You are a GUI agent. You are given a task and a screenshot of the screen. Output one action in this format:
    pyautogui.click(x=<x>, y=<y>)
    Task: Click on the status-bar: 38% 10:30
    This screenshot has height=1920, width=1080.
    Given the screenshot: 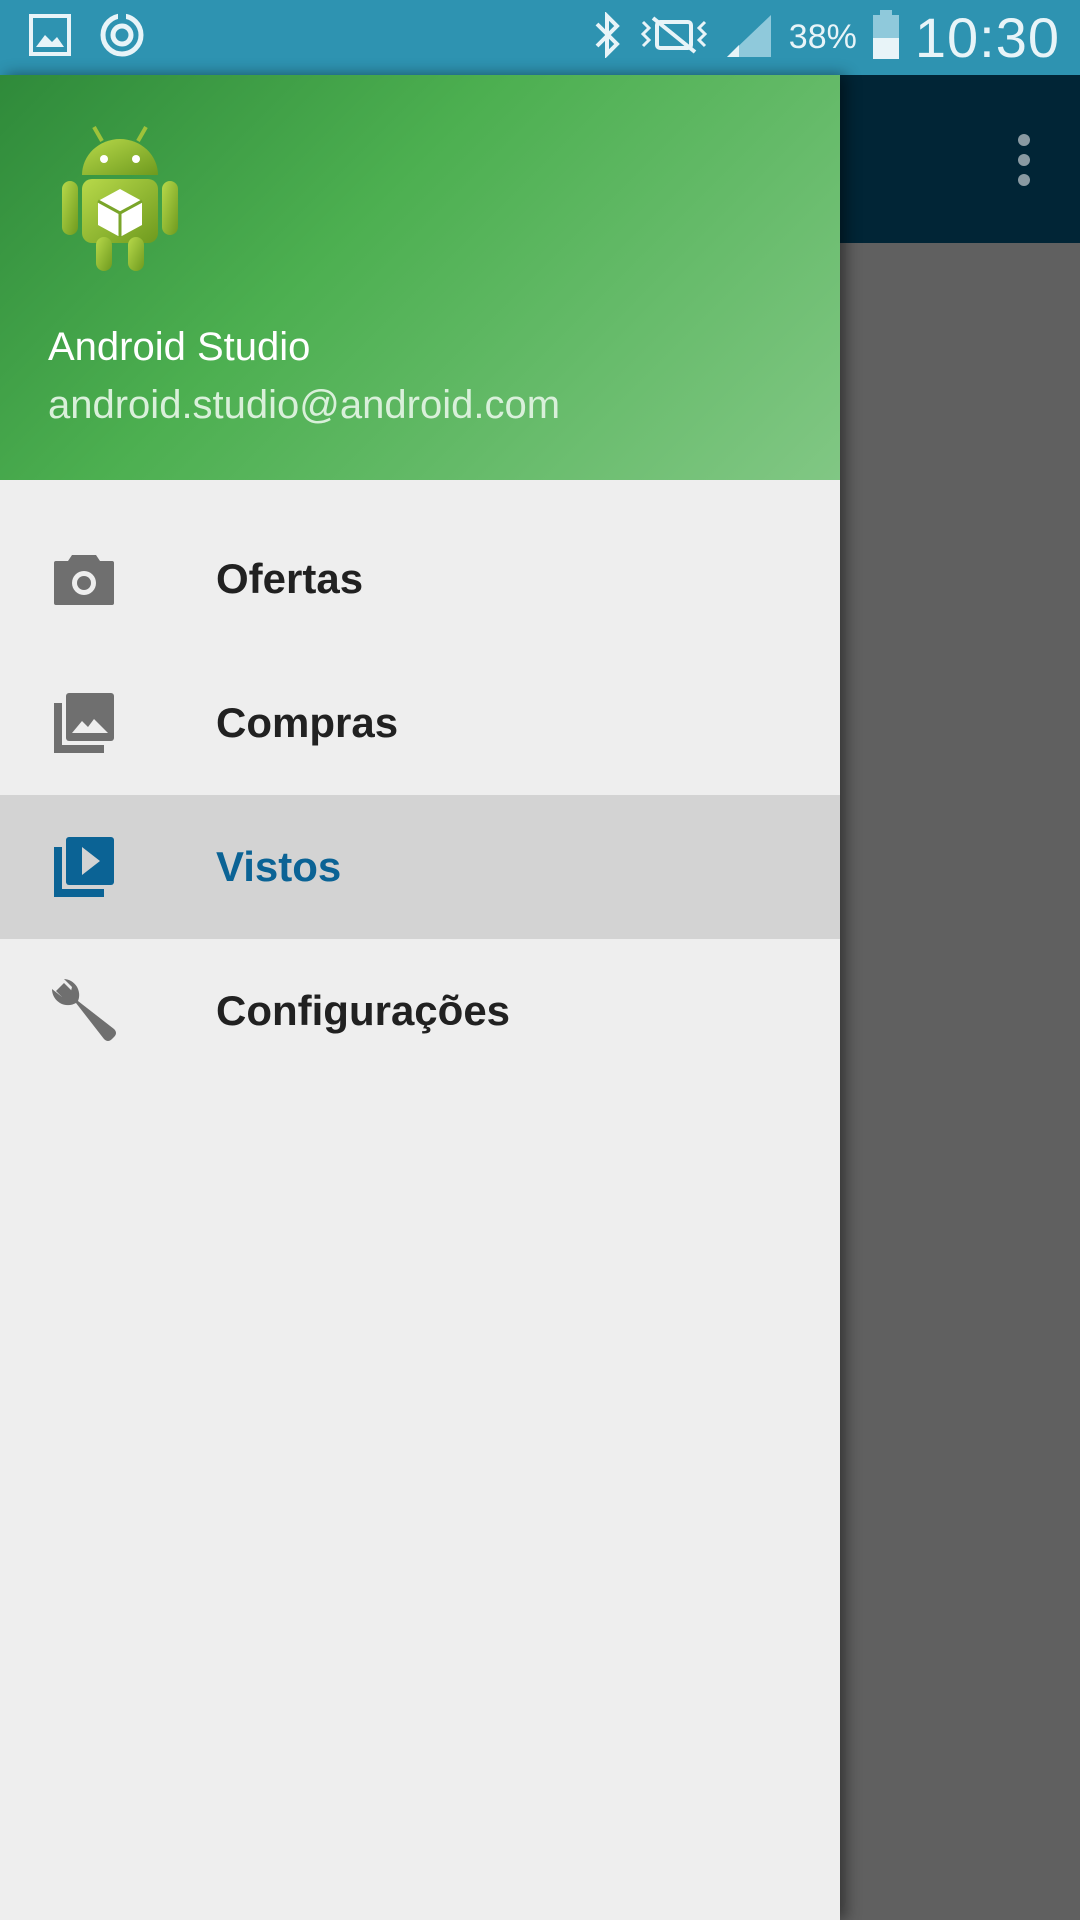 What is the action you would take?
    pyautogui.click(x=540, y=37)
    